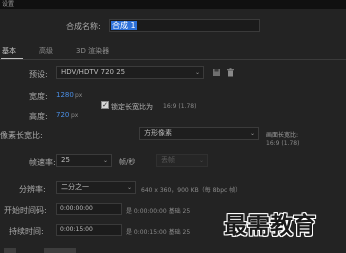 Image resolution: width=346 pixels, height=253 pixels. I want to click on preset-label: 预设:, so click(38, 74).